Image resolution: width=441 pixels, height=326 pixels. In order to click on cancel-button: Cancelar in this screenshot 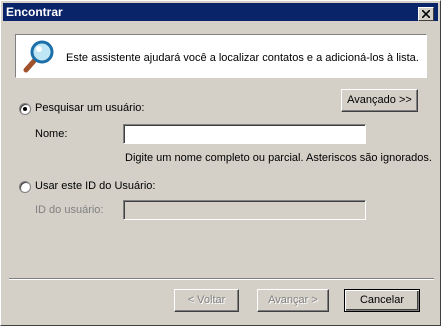, I will do `click(382, 300)`.